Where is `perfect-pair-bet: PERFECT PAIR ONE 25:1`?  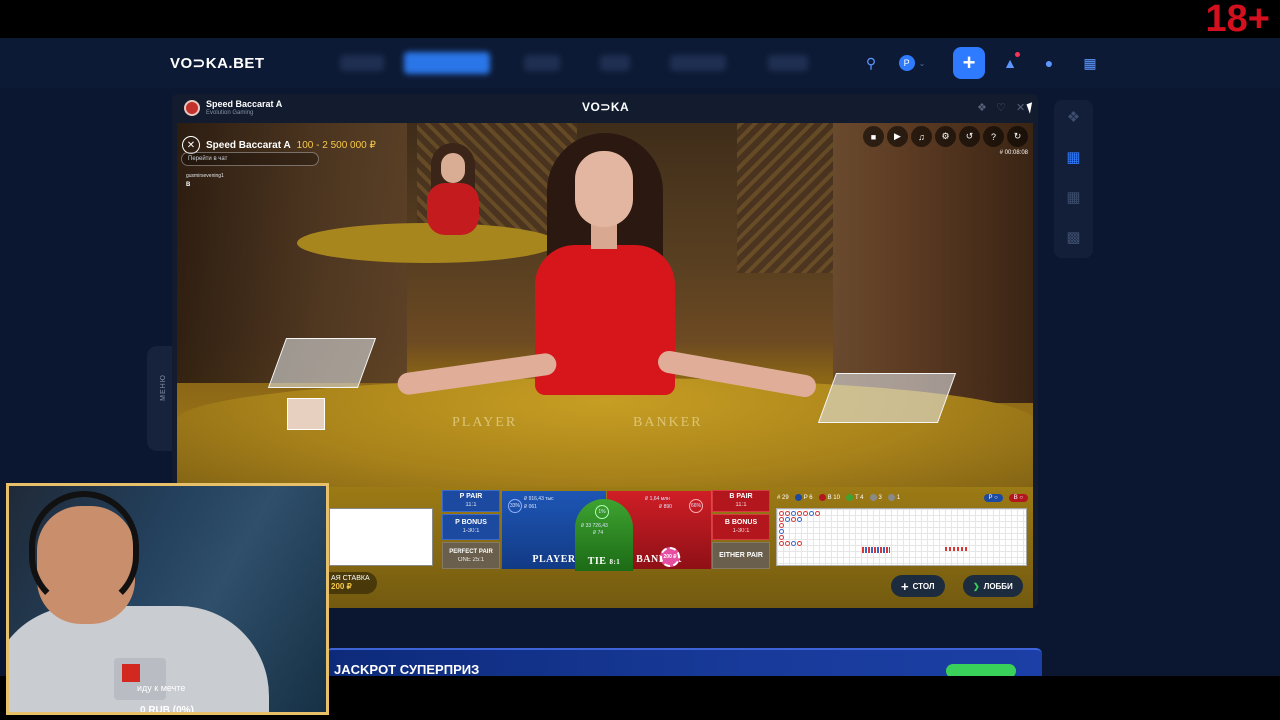 perfect-pair-bet: PERFECT PAIR ONE 25:1 is located at coordinates (471, 555).